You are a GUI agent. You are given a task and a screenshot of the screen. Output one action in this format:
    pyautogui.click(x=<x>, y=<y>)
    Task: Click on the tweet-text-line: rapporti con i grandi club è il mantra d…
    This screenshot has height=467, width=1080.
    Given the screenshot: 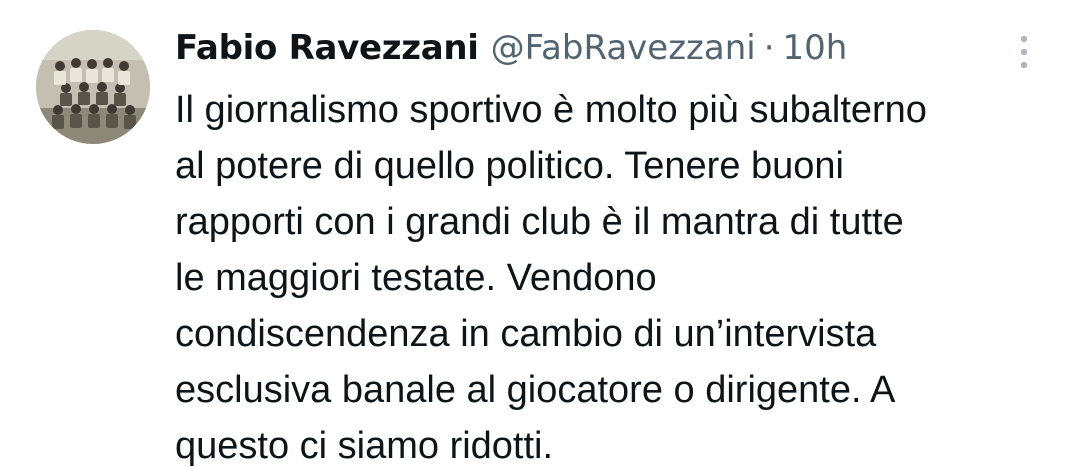 What is the action you would take?
    pyautogui.click(x=539, y=222)
    